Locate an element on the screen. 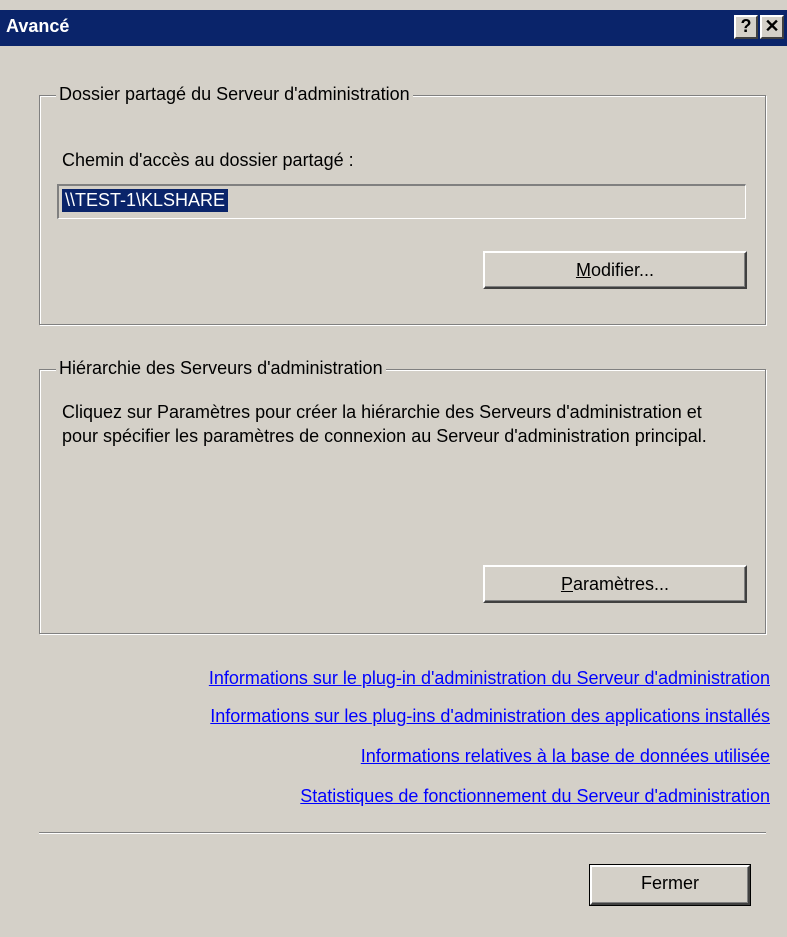  footer-separator is located at coordinates (402, 833).